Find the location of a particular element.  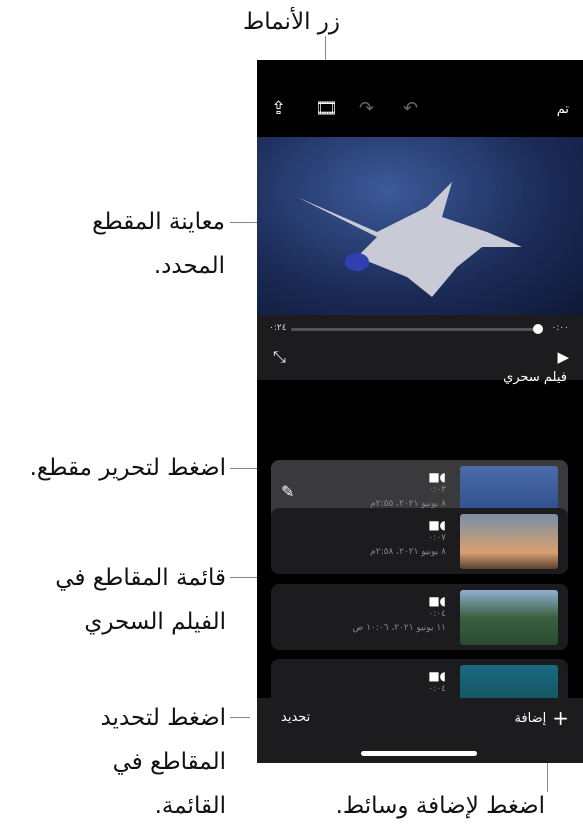

remaining-time: ٠:٢٤ is located at coordinates (278, 328).